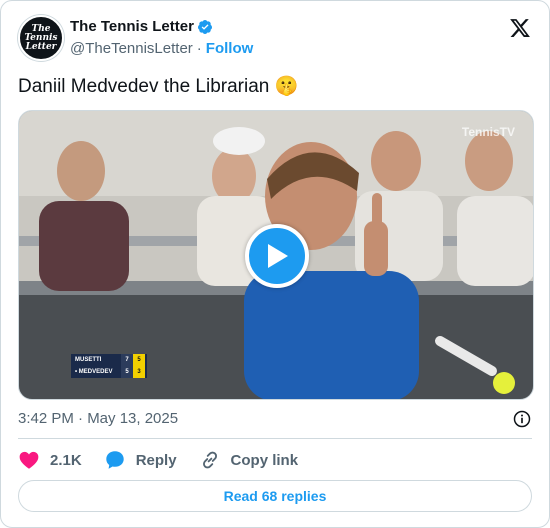 This screenshot has width=550, height=528. I want to click on like-count: 2.1K, so click(66, 460).